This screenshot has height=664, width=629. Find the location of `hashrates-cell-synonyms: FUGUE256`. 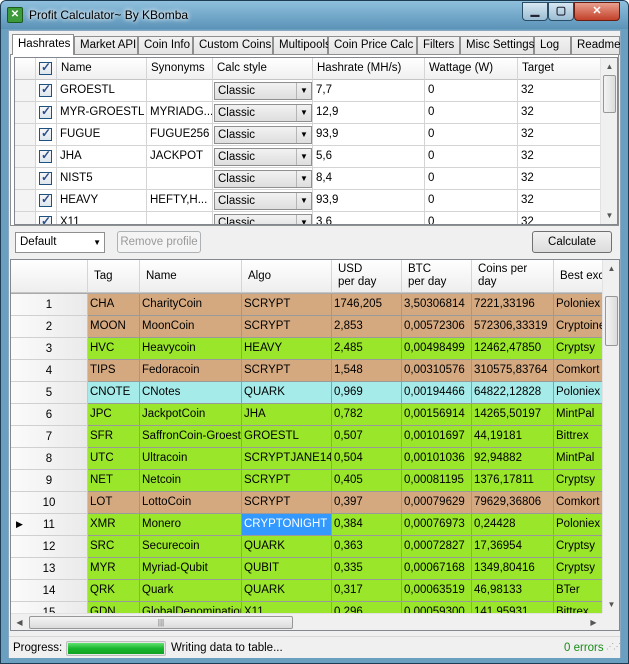

hashrates-cell-synonyms: FUGUE256 is located at coordinates (180, 135).